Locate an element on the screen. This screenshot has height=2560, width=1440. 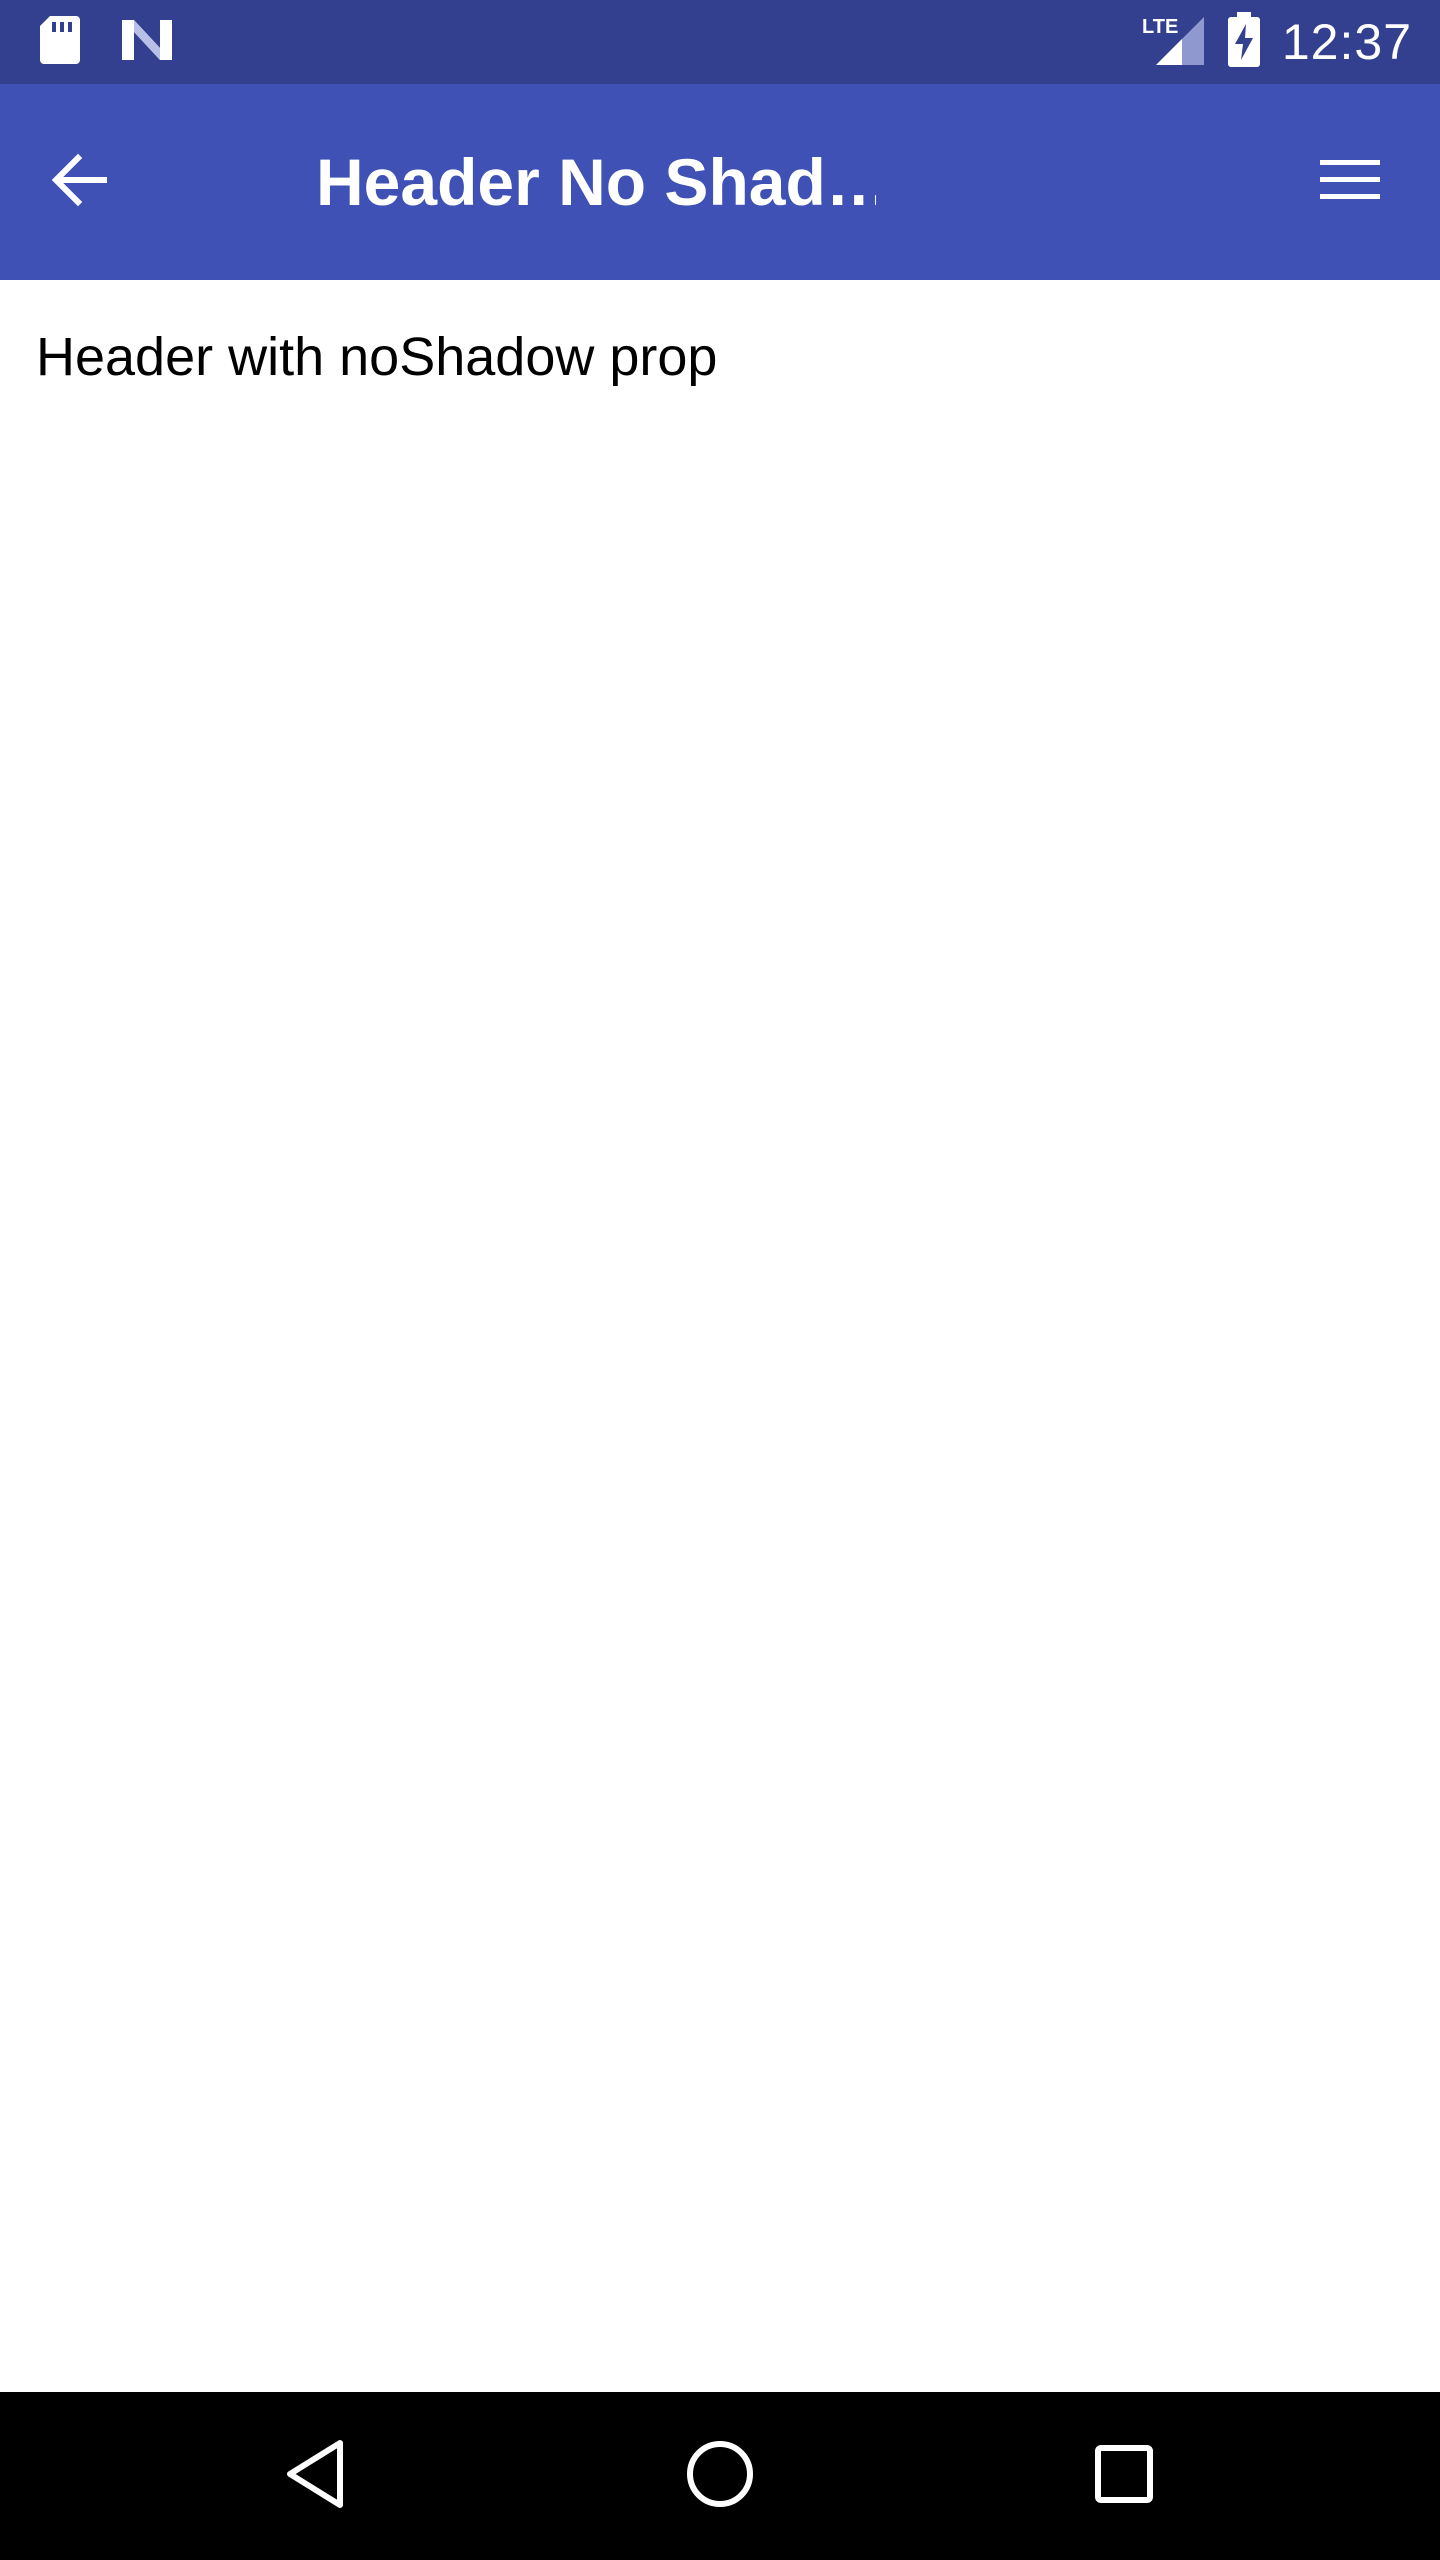
back-button is located at coordinates (80, 182).